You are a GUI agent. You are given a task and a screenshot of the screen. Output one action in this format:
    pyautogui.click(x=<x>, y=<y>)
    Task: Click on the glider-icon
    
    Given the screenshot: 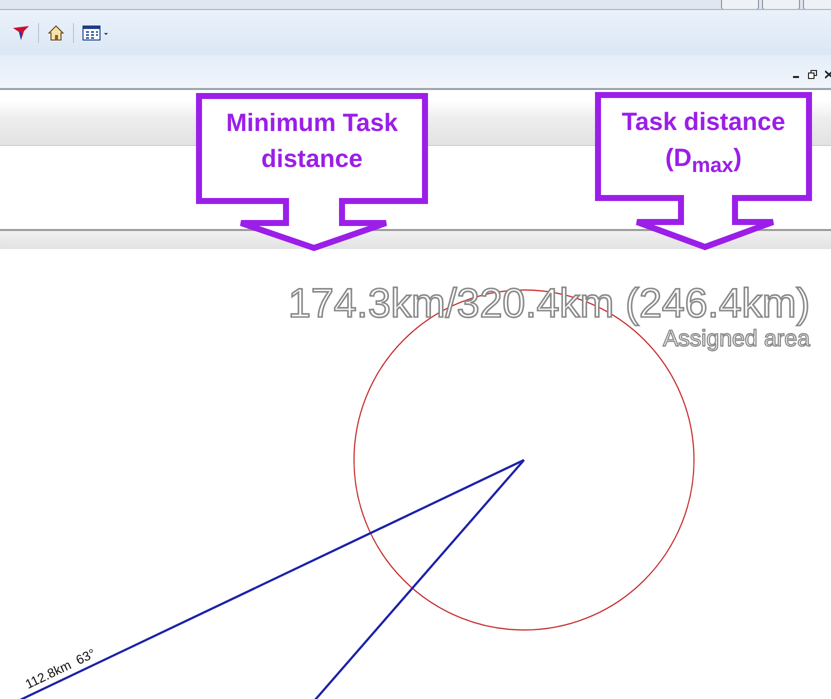 What is the action you would take?
    pyautogui.click(x=21, y=33)
    